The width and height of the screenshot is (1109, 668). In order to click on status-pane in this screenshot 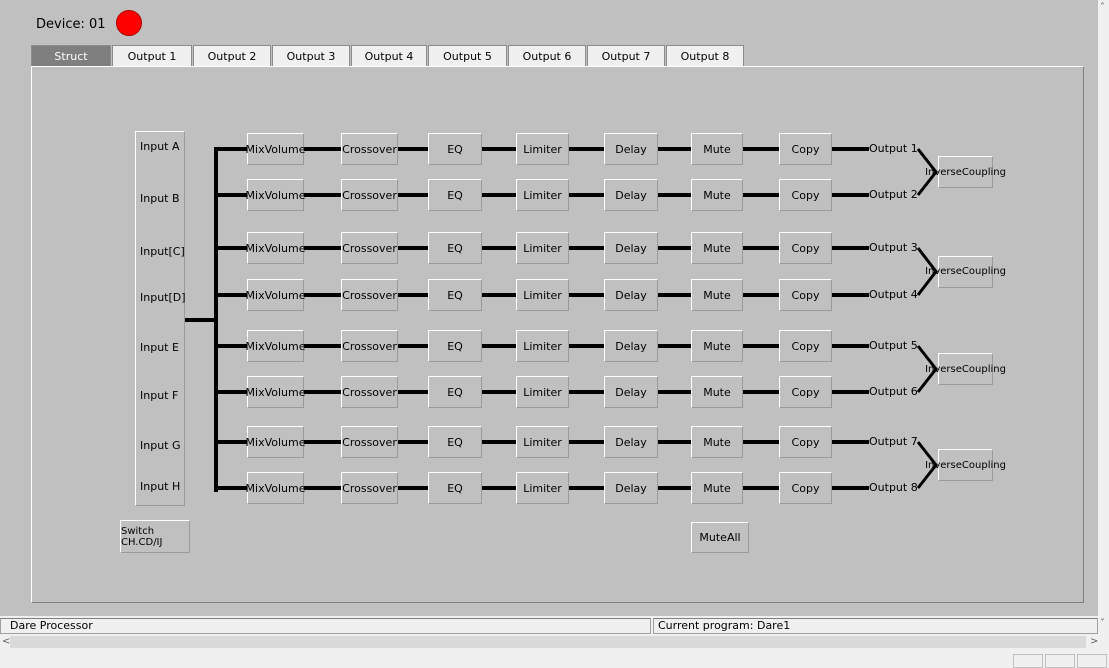, I will do `click(1092, 661)`.